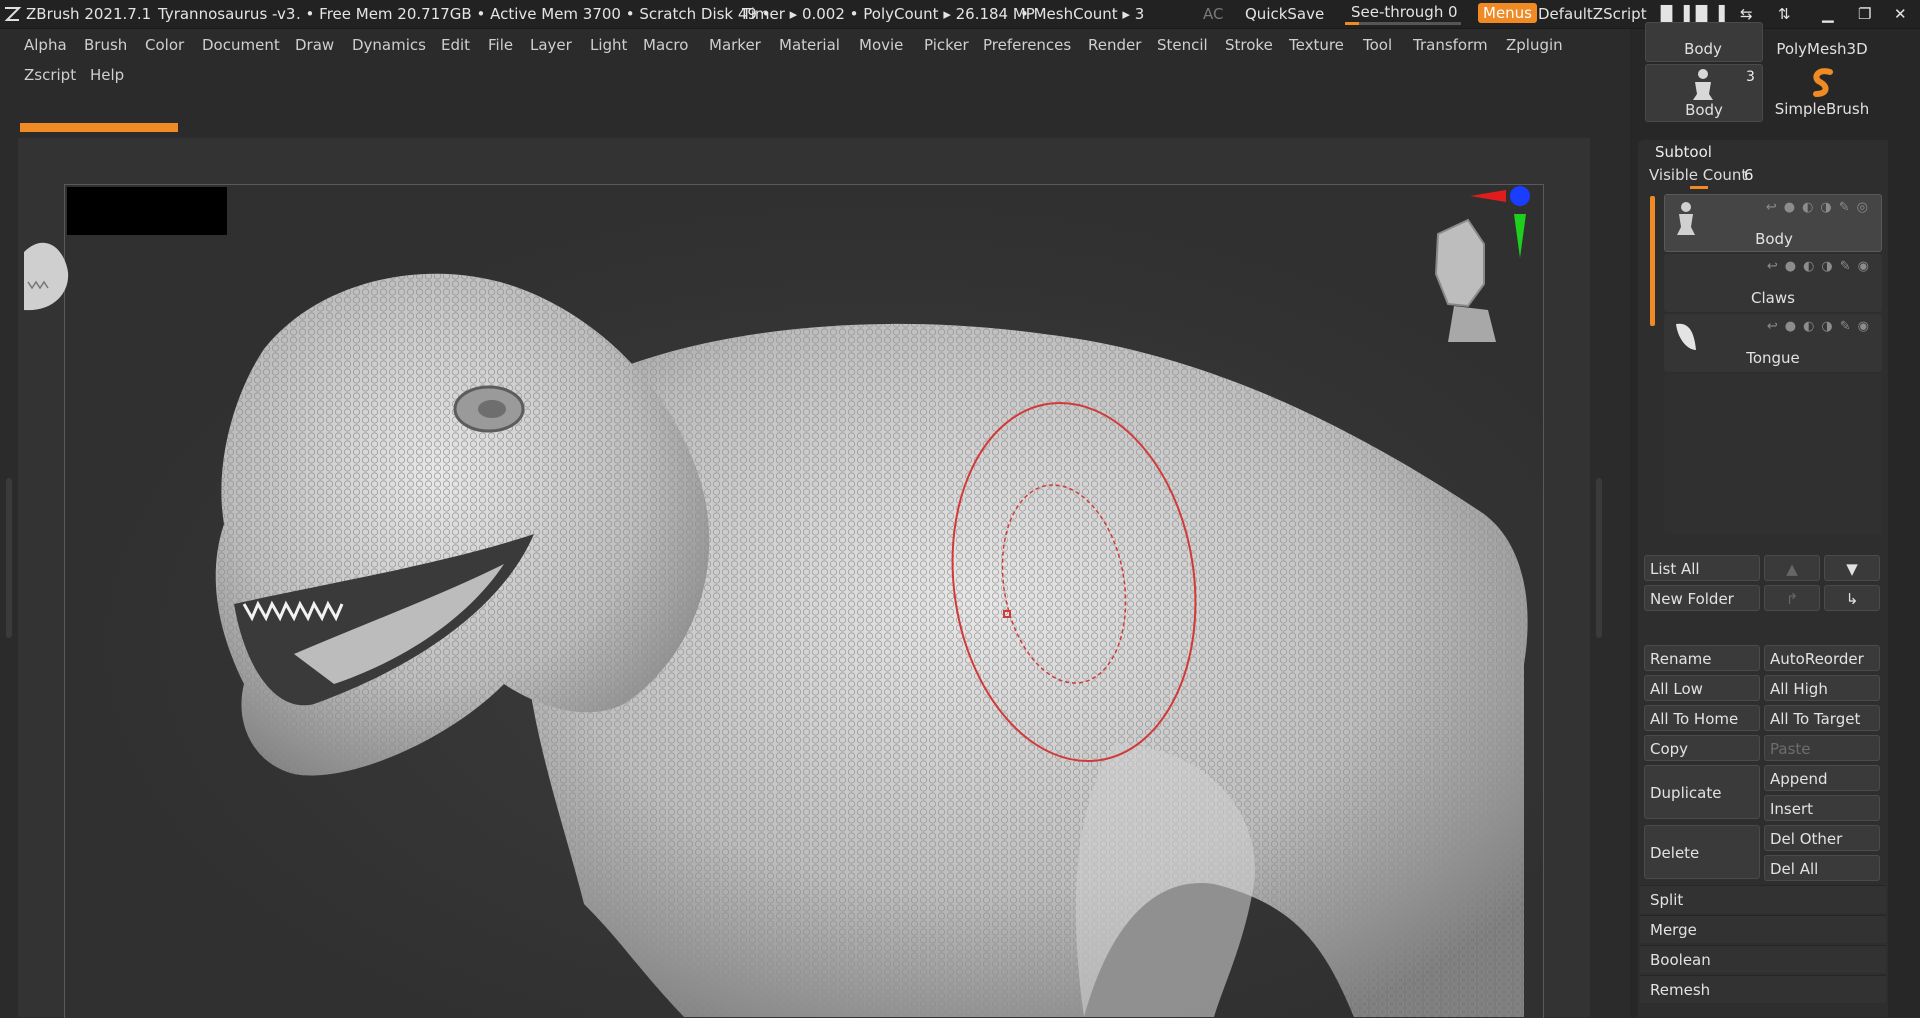  I want to click on menu-draw: Draw, so click(314, 45).